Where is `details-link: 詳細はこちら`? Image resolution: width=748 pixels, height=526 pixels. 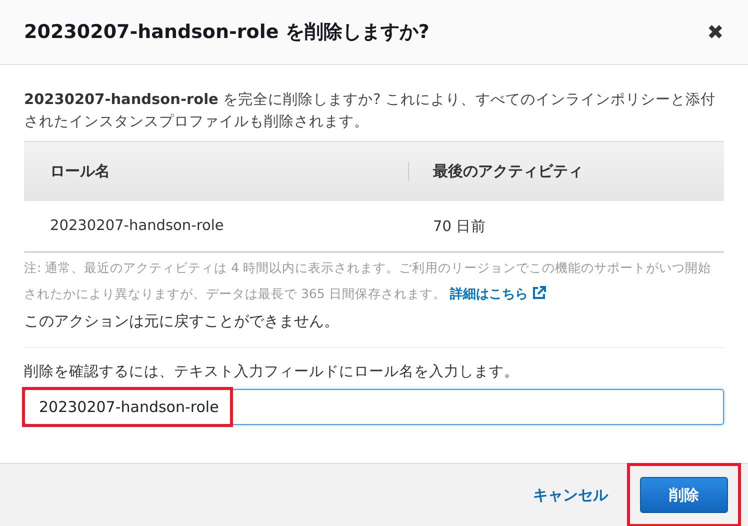
details-link: 詳細はこちら is located at coordinates (498, 294).